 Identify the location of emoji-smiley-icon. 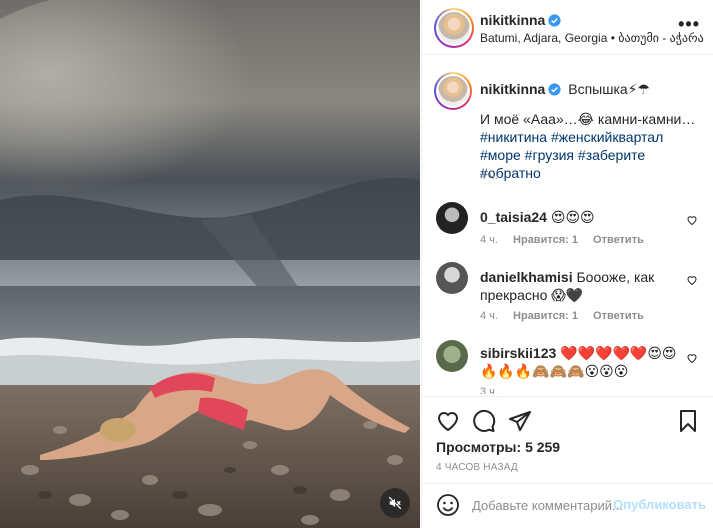
(448, 505).